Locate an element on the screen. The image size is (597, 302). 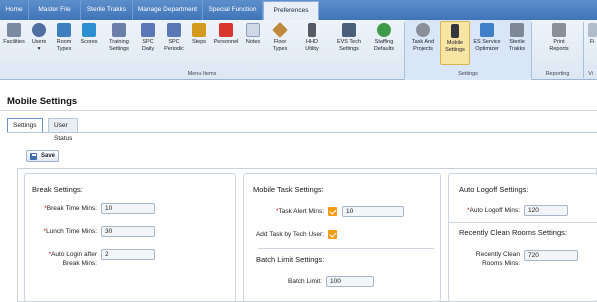
lunch-time-label-text: Lunch Time Mins: is located at coordinates (71, 231).